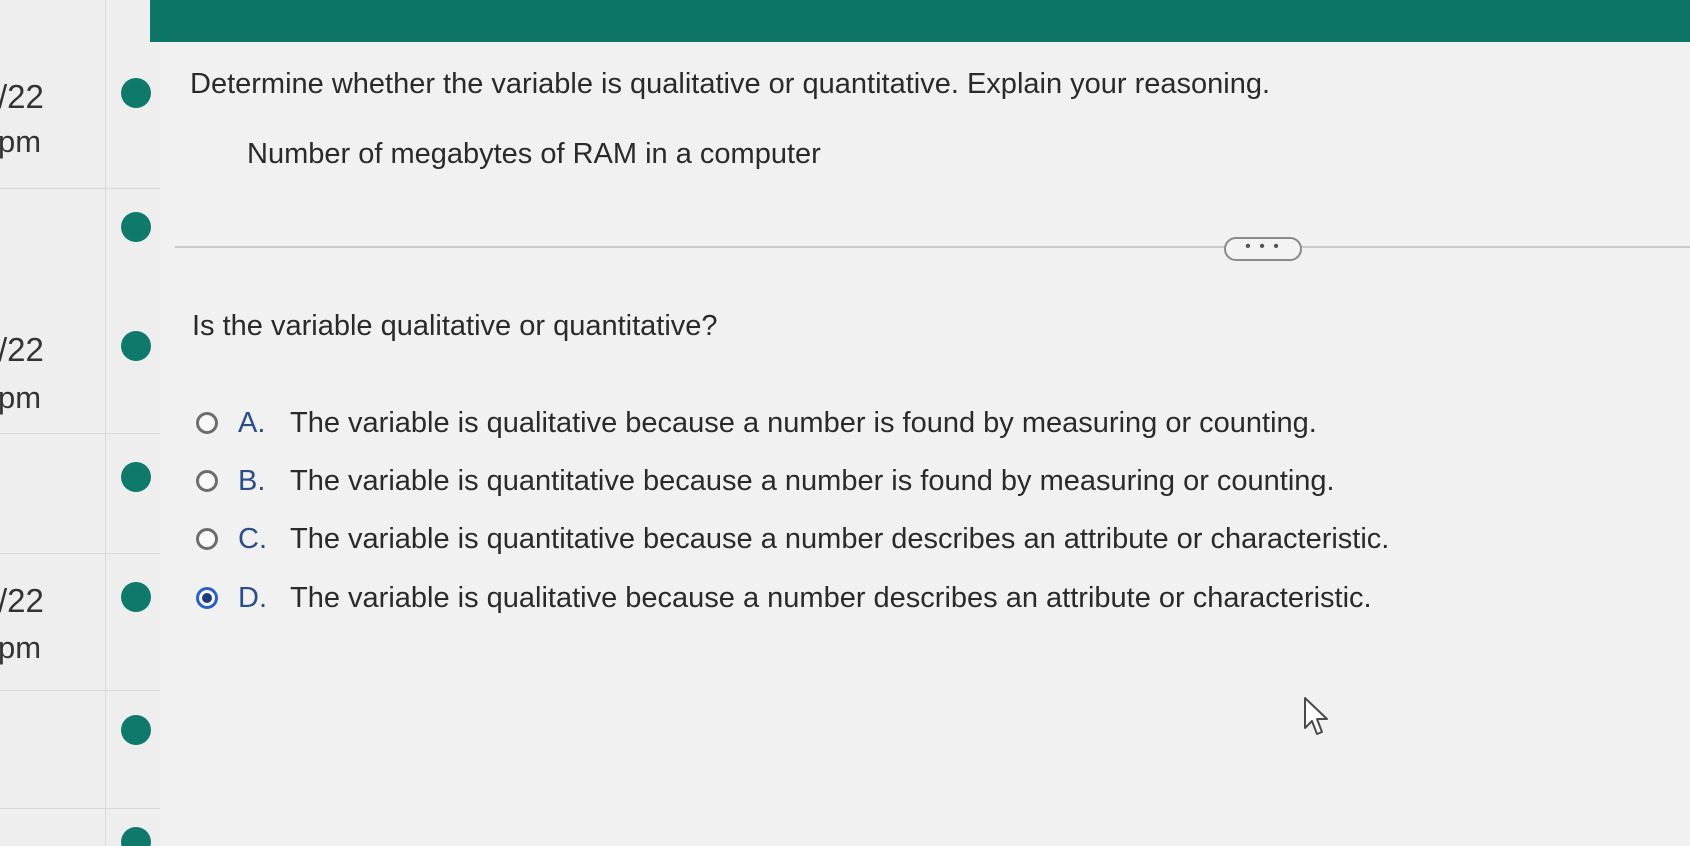 This screenshot has height=846, width=1690. I want to click on section-separator, so click(932, 247).